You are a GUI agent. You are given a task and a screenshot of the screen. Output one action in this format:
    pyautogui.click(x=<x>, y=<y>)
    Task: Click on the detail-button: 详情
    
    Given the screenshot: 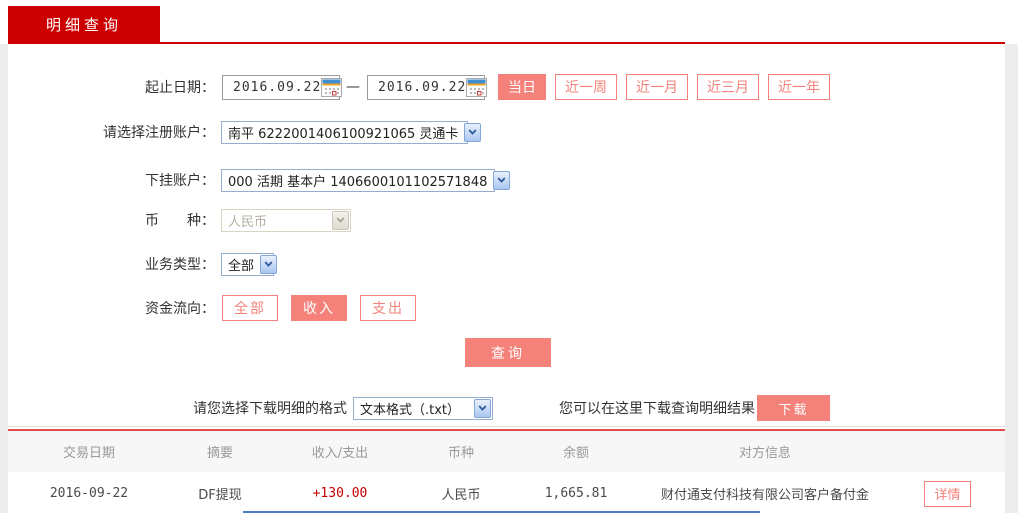 What is the action you would take?
    pyautogui.click(x=947, y=493)
    